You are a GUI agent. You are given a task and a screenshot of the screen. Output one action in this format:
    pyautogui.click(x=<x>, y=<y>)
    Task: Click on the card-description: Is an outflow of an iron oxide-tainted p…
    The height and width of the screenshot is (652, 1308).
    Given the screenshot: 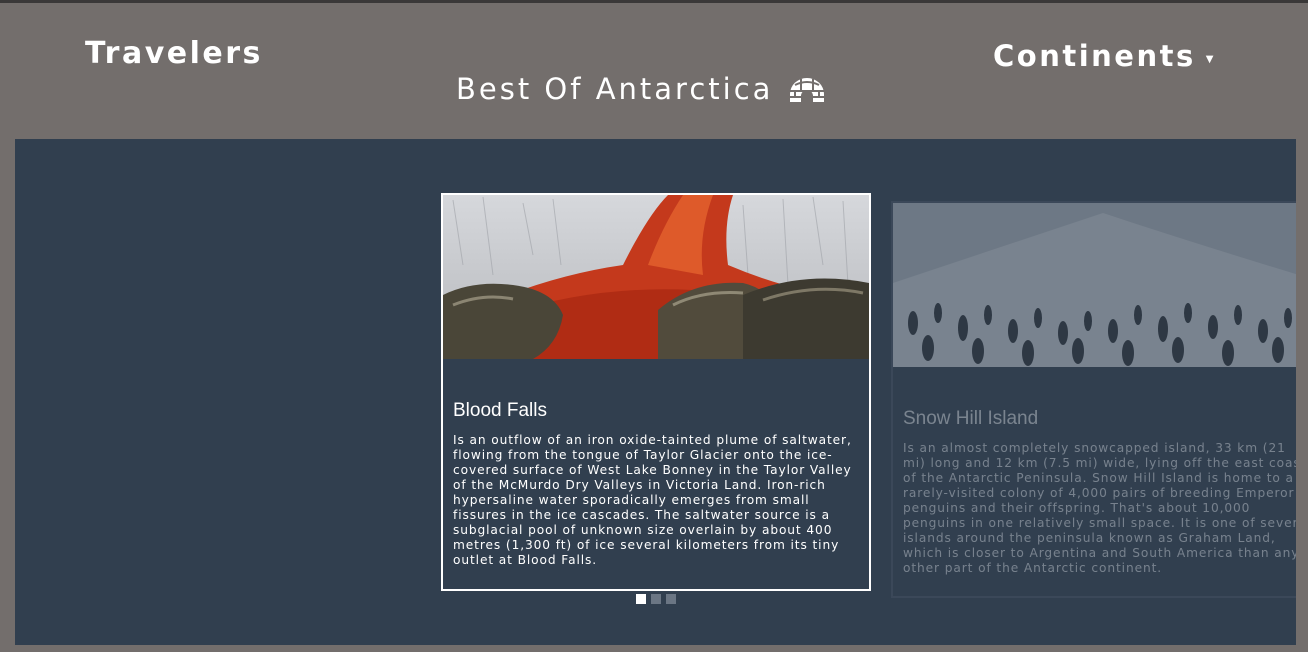 What is the action you would take?
    pyautogui.click(x=652, y=500)
    